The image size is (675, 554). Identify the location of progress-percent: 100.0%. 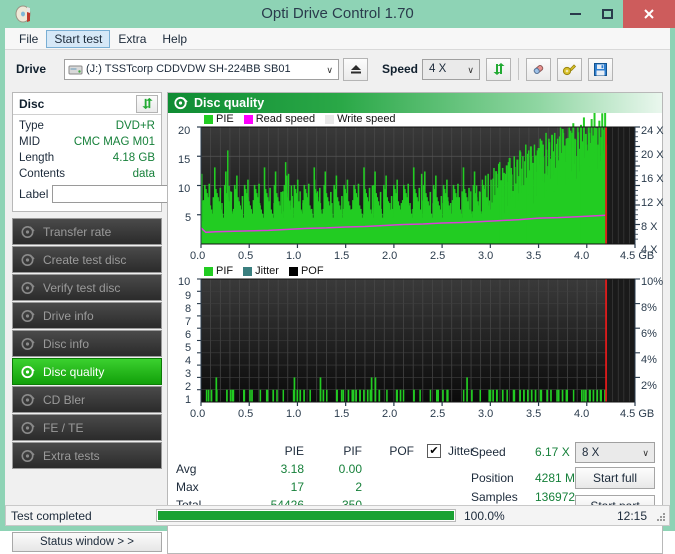
(484, 515).